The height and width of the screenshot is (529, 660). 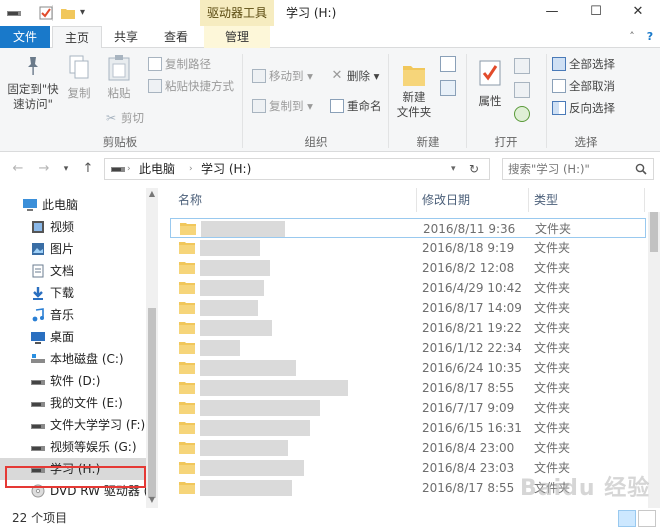 I want to click on help-icon: ?, so click(x=650, y=37).